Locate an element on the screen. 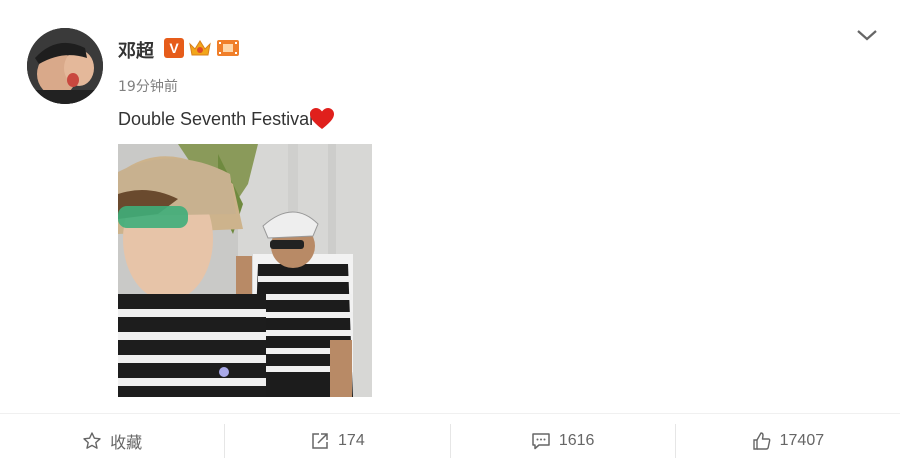  repost-count: 174 is located at coordinates (351, 440).